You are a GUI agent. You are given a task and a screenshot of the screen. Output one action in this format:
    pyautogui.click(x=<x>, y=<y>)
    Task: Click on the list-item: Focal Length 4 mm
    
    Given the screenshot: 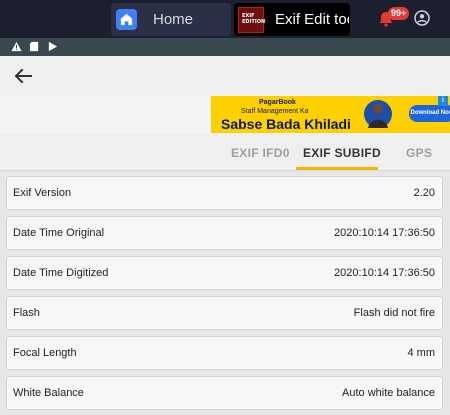 What is the action you would take?
    pyautogui.click(x=224, y=353)
    